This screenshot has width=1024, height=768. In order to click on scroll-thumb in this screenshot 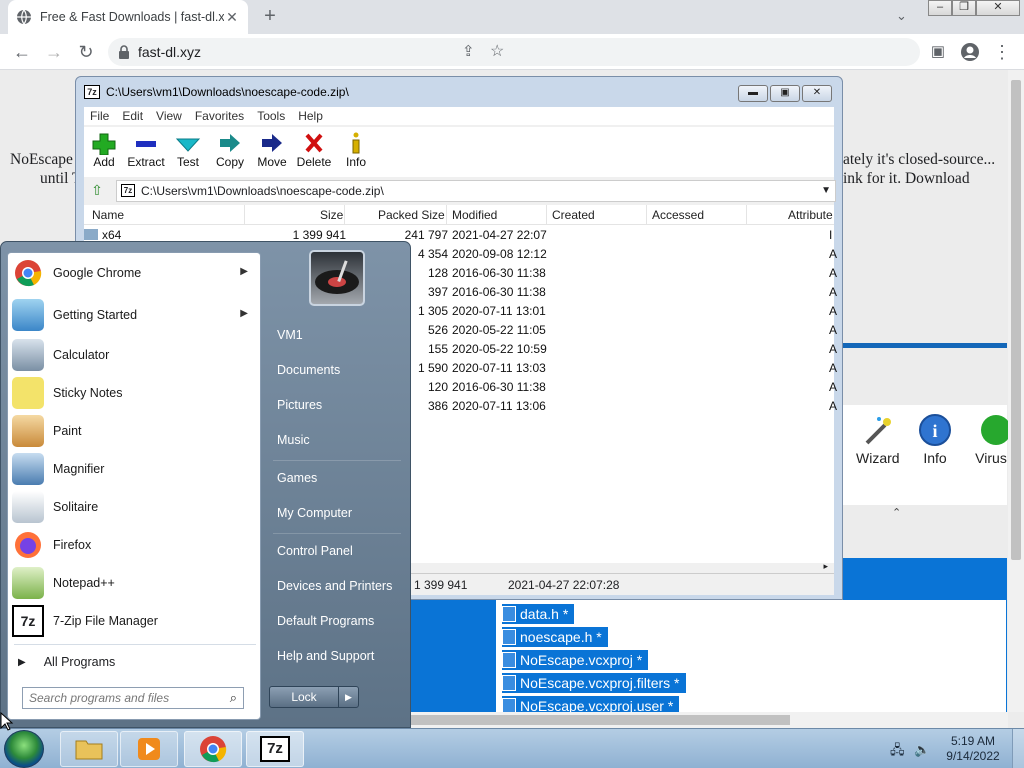, I will do `click(1016, 320)`.